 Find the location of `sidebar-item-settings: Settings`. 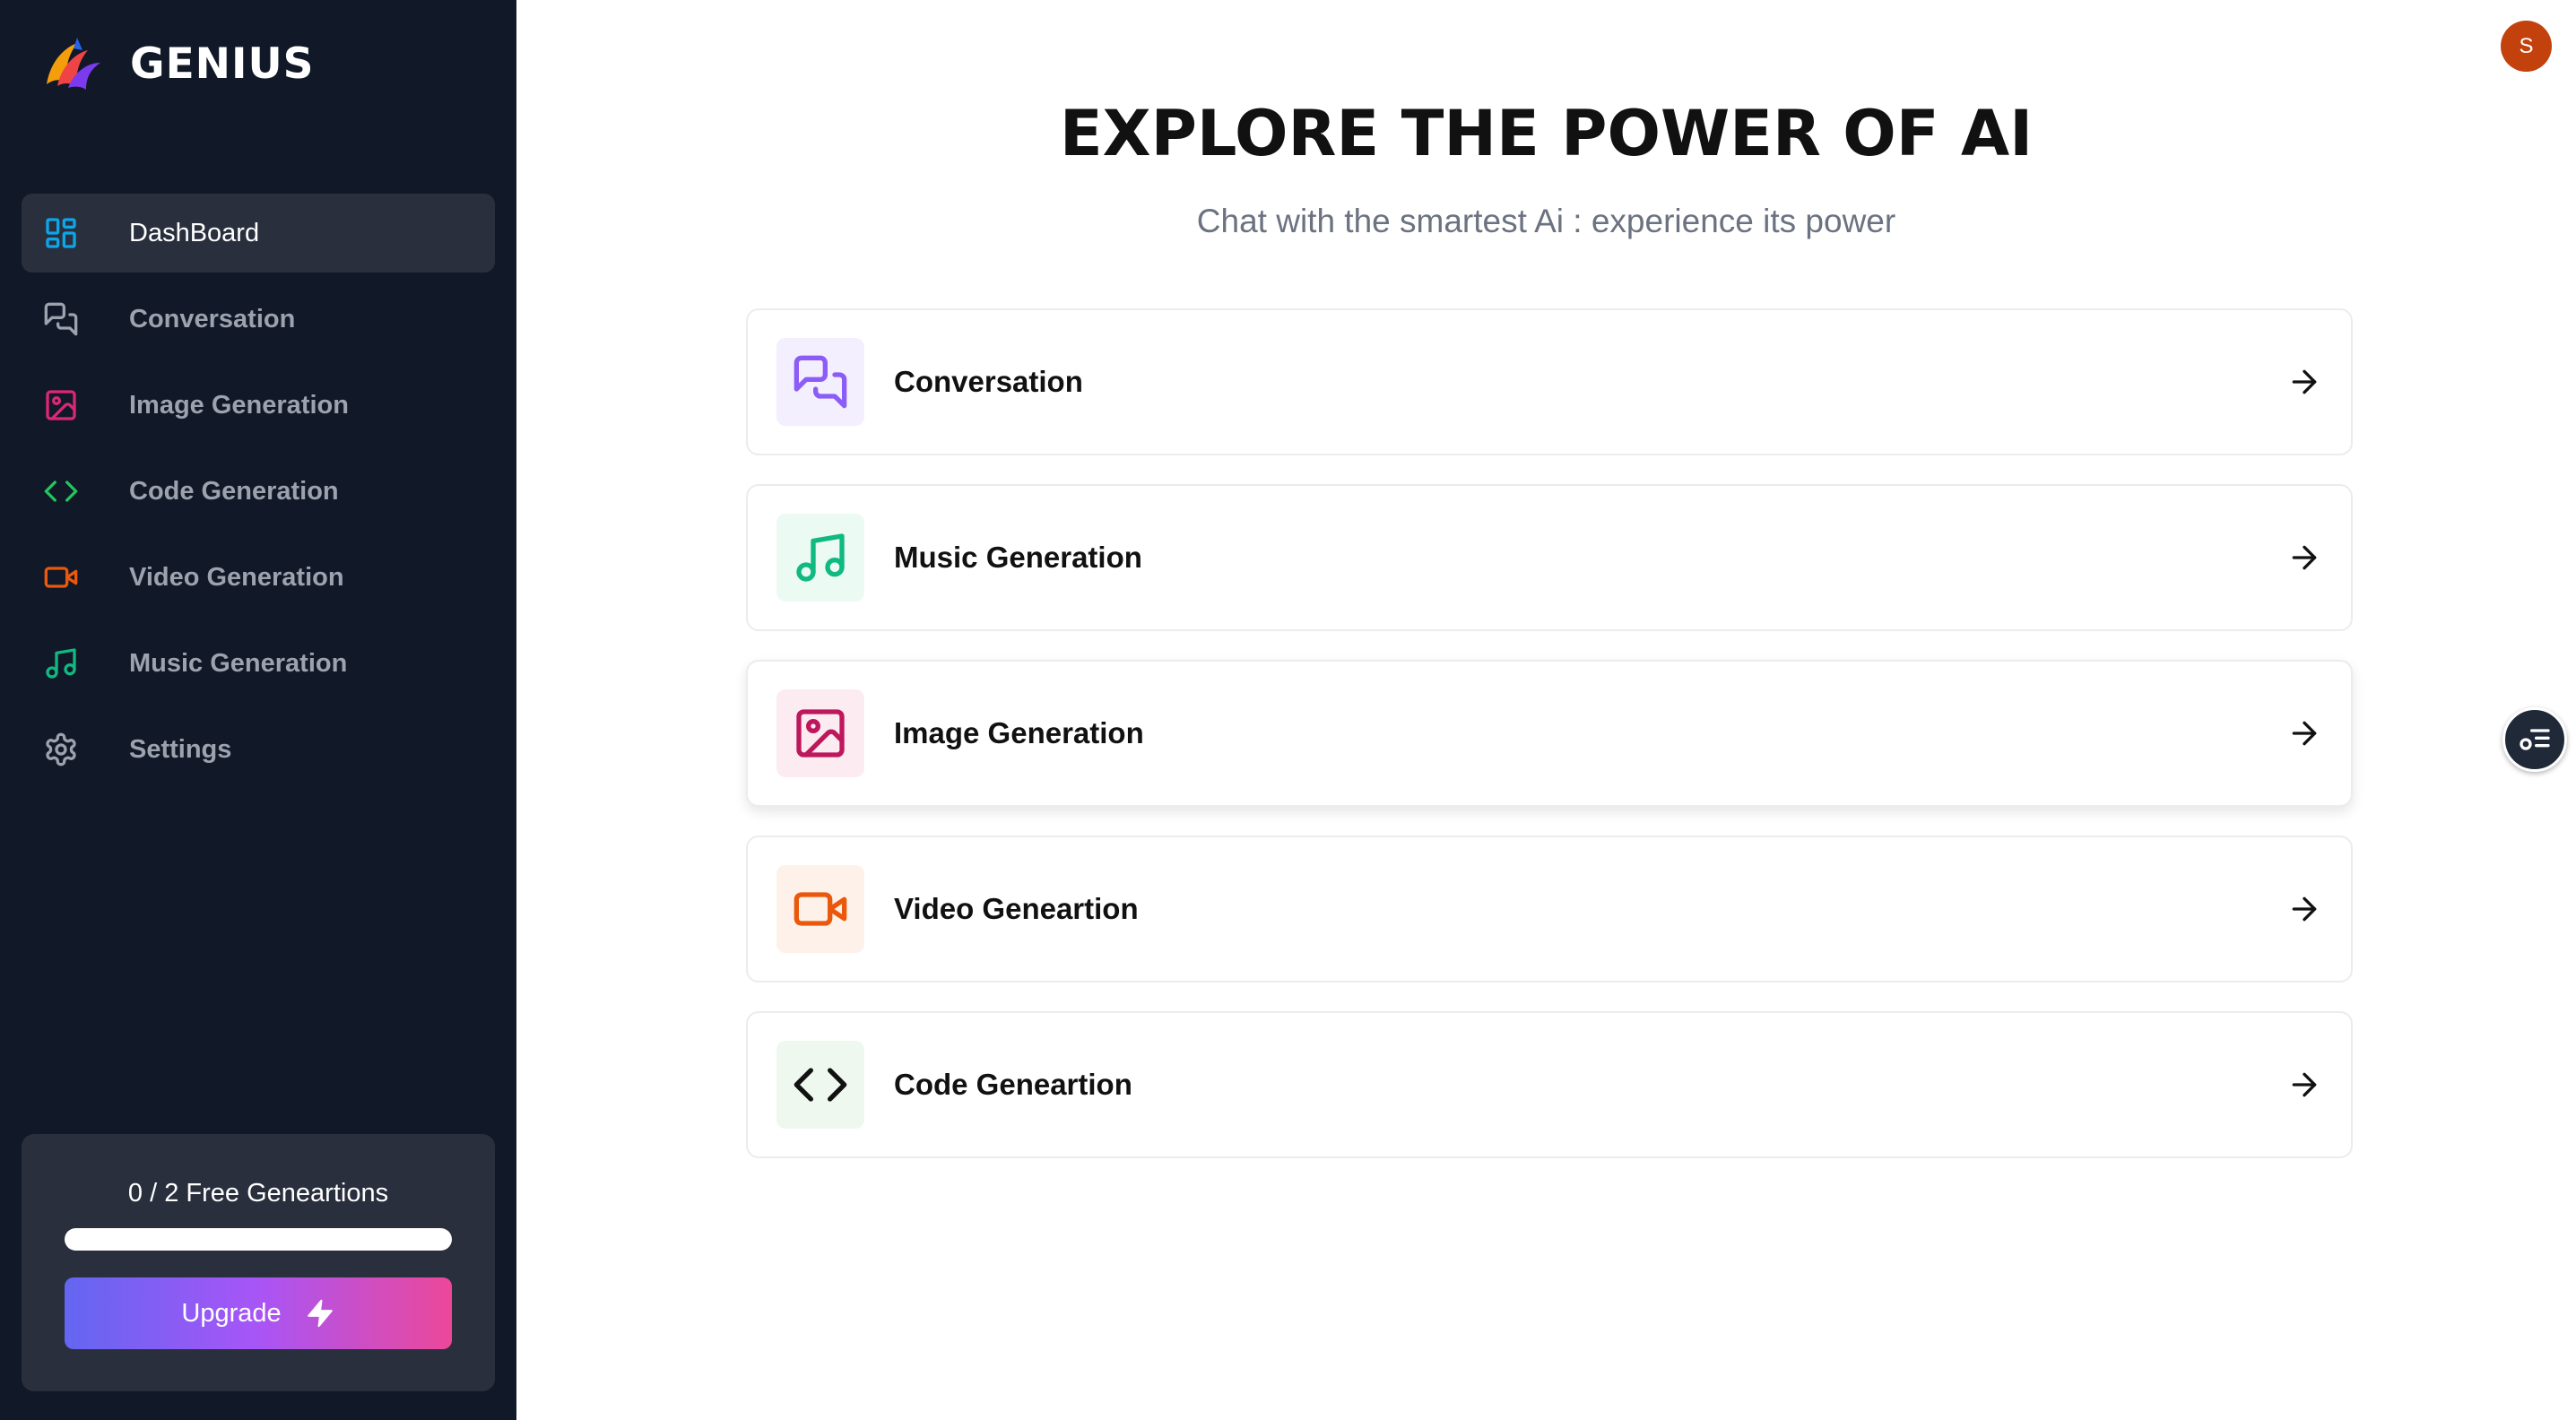

sidebar-item-settings: Settings is located at coordinates (258, 750).